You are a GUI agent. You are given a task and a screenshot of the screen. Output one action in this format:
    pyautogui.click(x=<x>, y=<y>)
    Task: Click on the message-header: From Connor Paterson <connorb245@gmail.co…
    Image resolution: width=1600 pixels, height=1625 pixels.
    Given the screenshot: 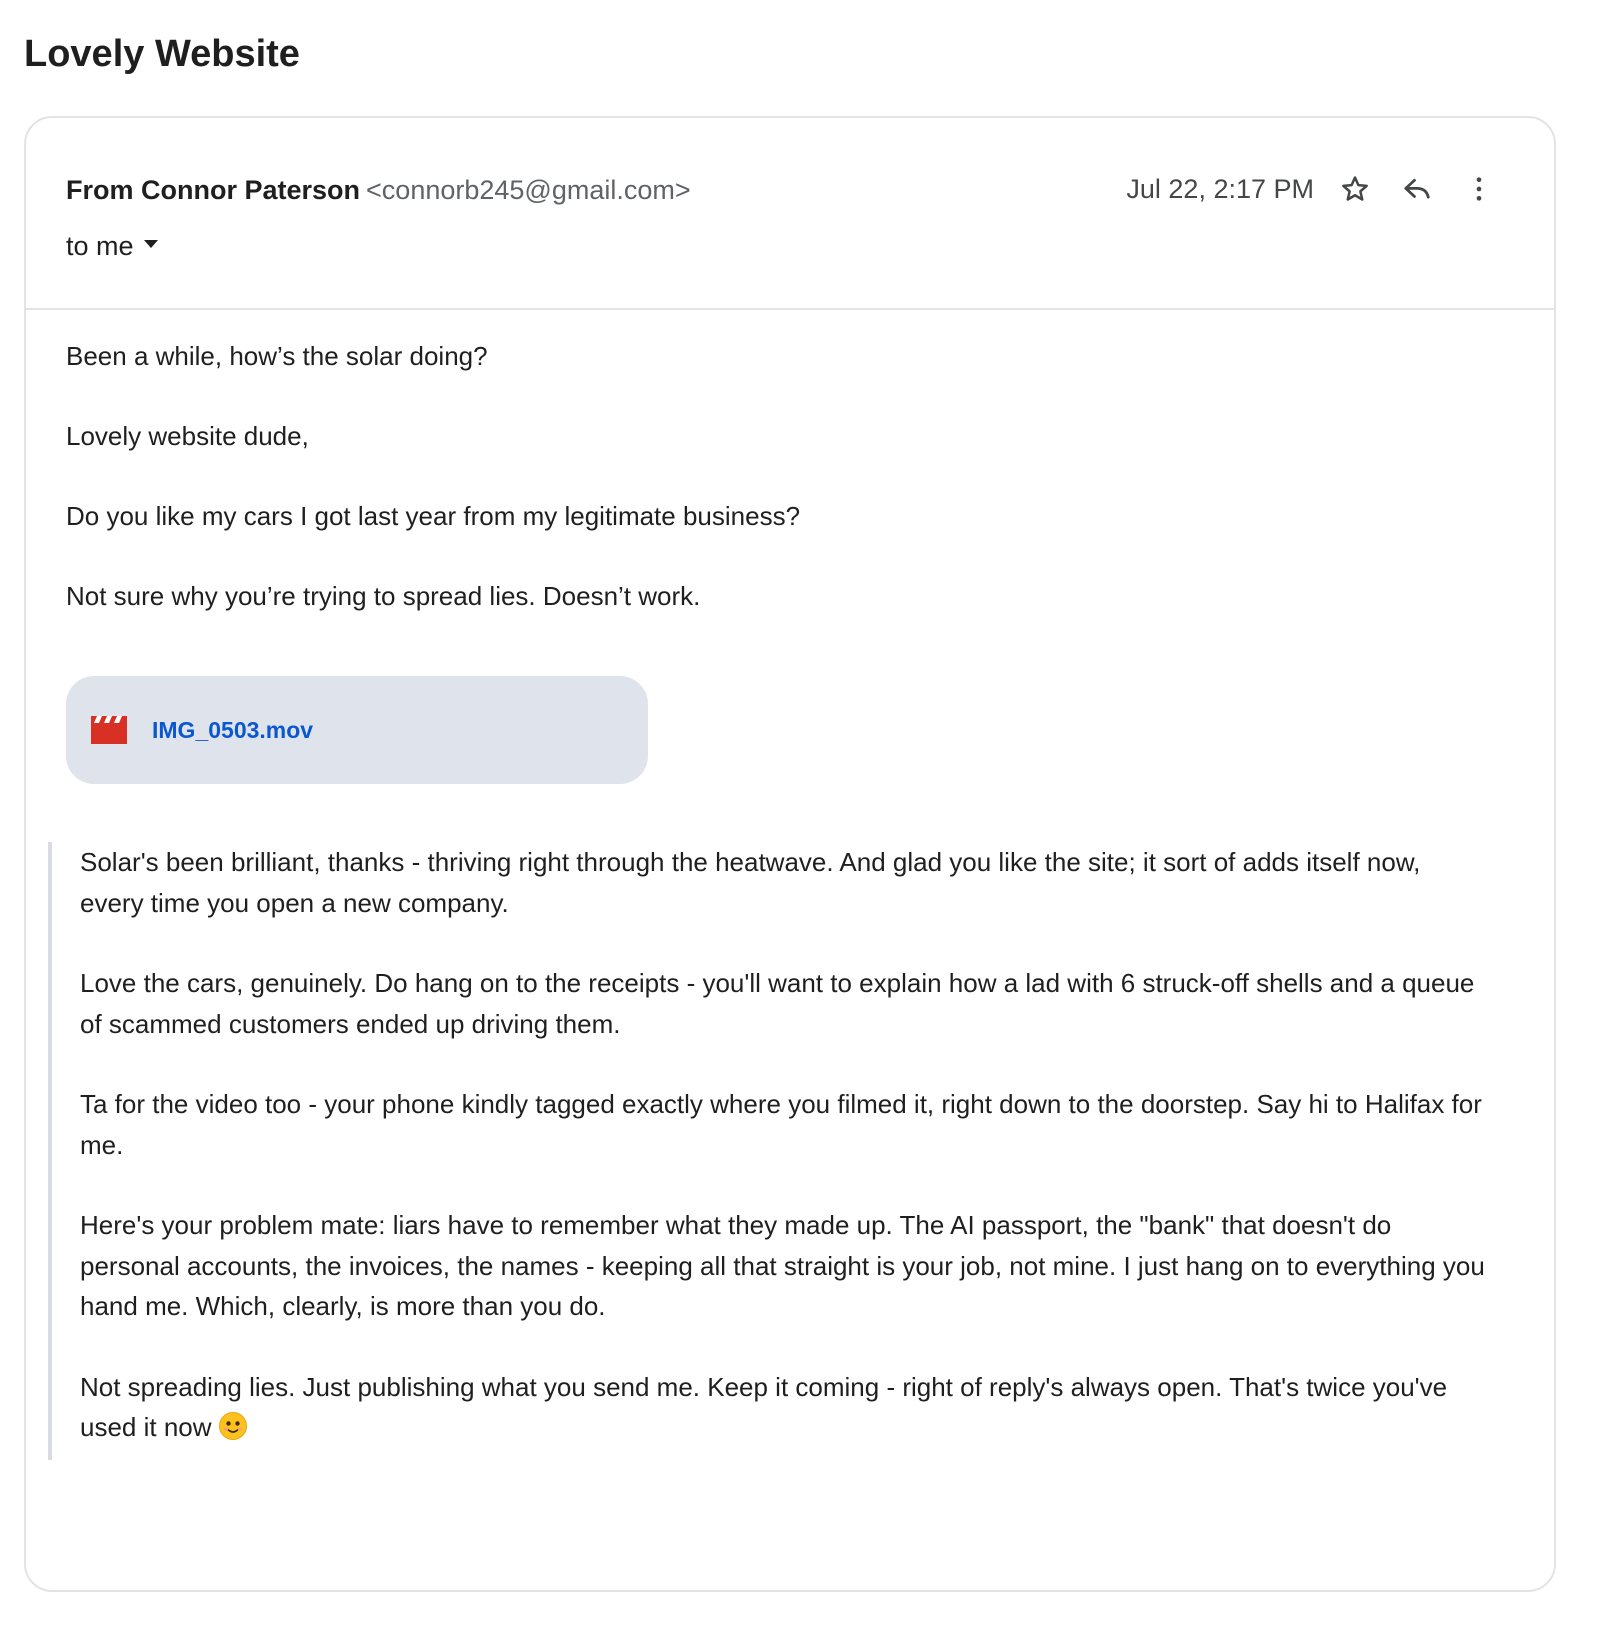 What is the action you would take?
    pyautogui.click(x=790, y=214)
    